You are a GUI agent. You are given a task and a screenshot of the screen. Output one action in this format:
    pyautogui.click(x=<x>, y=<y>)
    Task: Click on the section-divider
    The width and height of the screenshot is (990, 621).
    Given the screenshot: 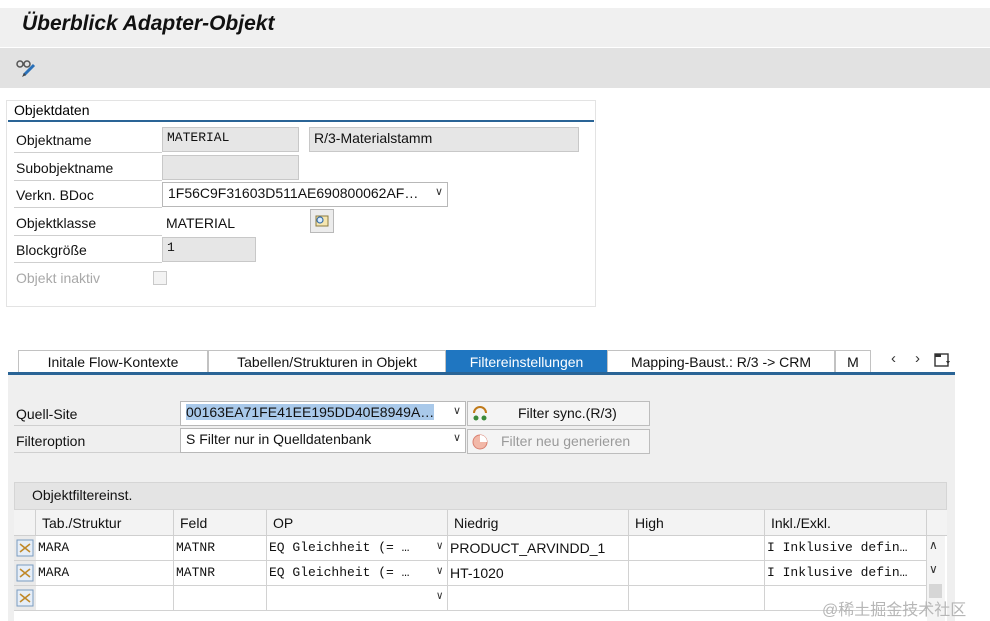 What is the action you would take?
    pyautogui.click(x=301, y=121)
    